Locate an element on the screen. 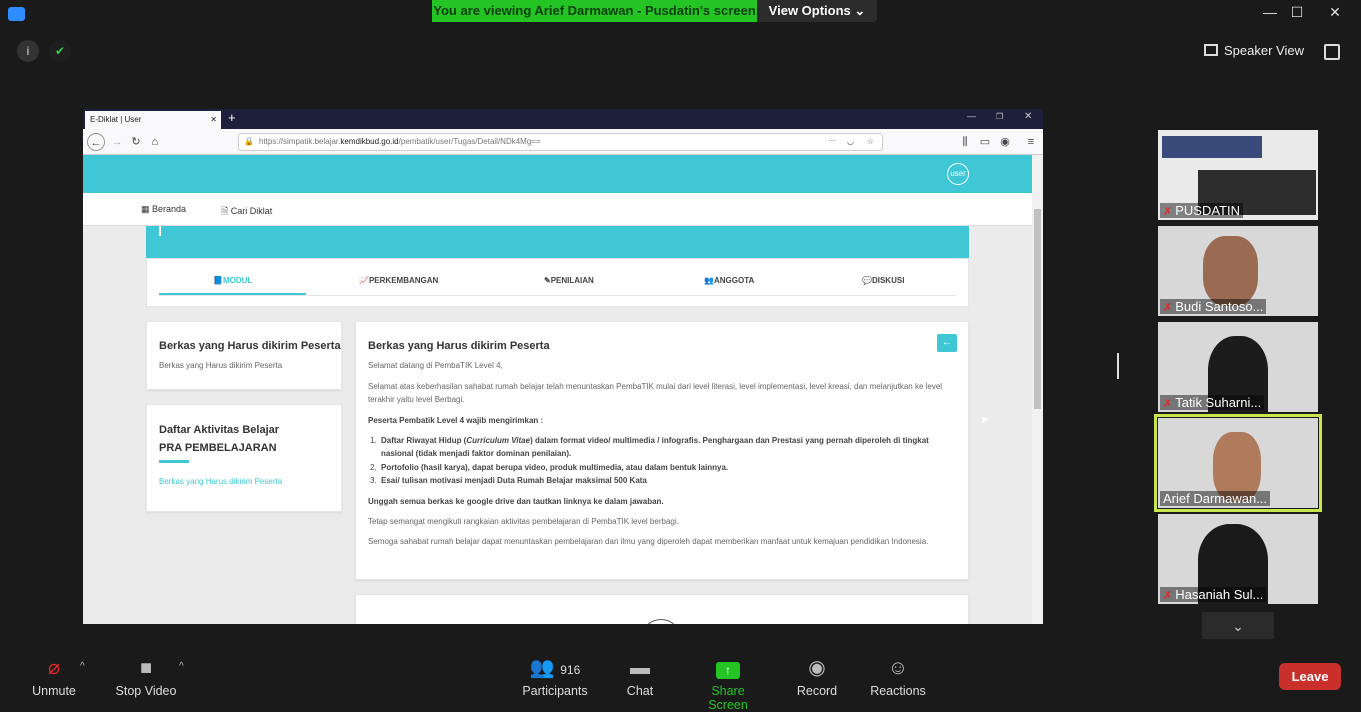 This screenshot has height=712, width=1361. back-arrow-button: ← is located at coordinates (947, 343).